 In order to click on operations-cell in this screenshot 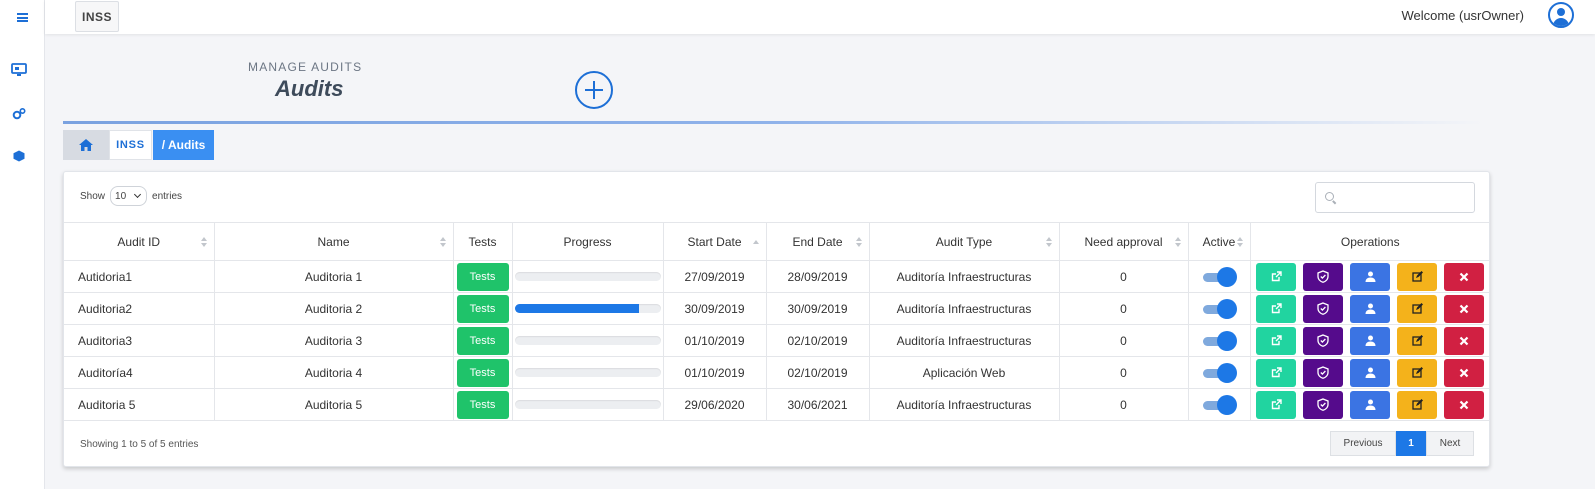, I will do `click(1369, 404)`.